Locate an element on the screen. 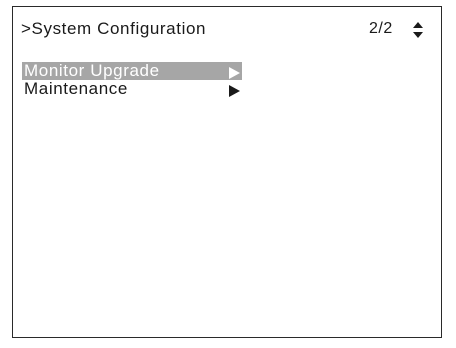 The width and height of the screenshot is (456, 348). up-down-arrows-icon is located at coordinates (418, 30).